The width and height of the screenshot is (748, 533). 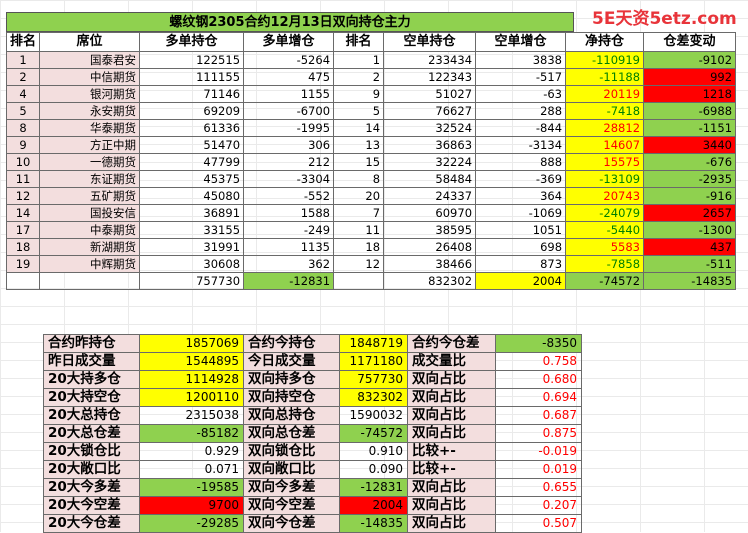 What do you see at coordinates (191, 415) in the screenshot?
I see `summary-value: 2315038` at bounding box center [191, 415].